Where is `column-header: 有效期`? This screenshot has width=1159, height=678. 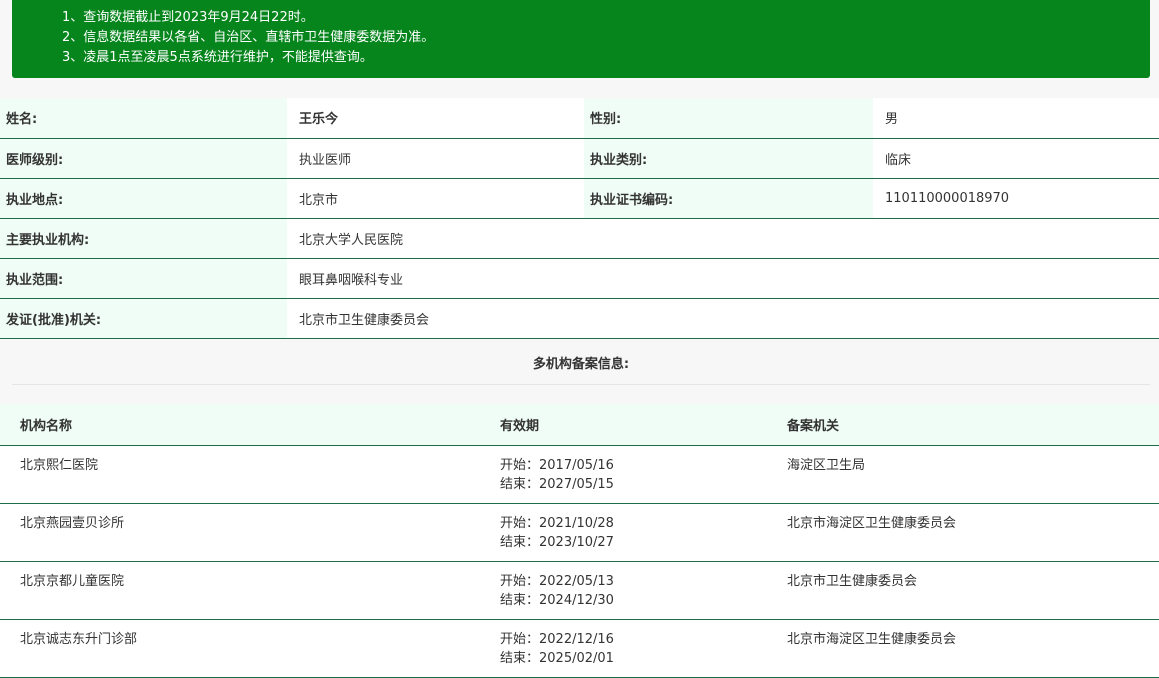
column-header: 有效期 is located at coordinates (643, 425).